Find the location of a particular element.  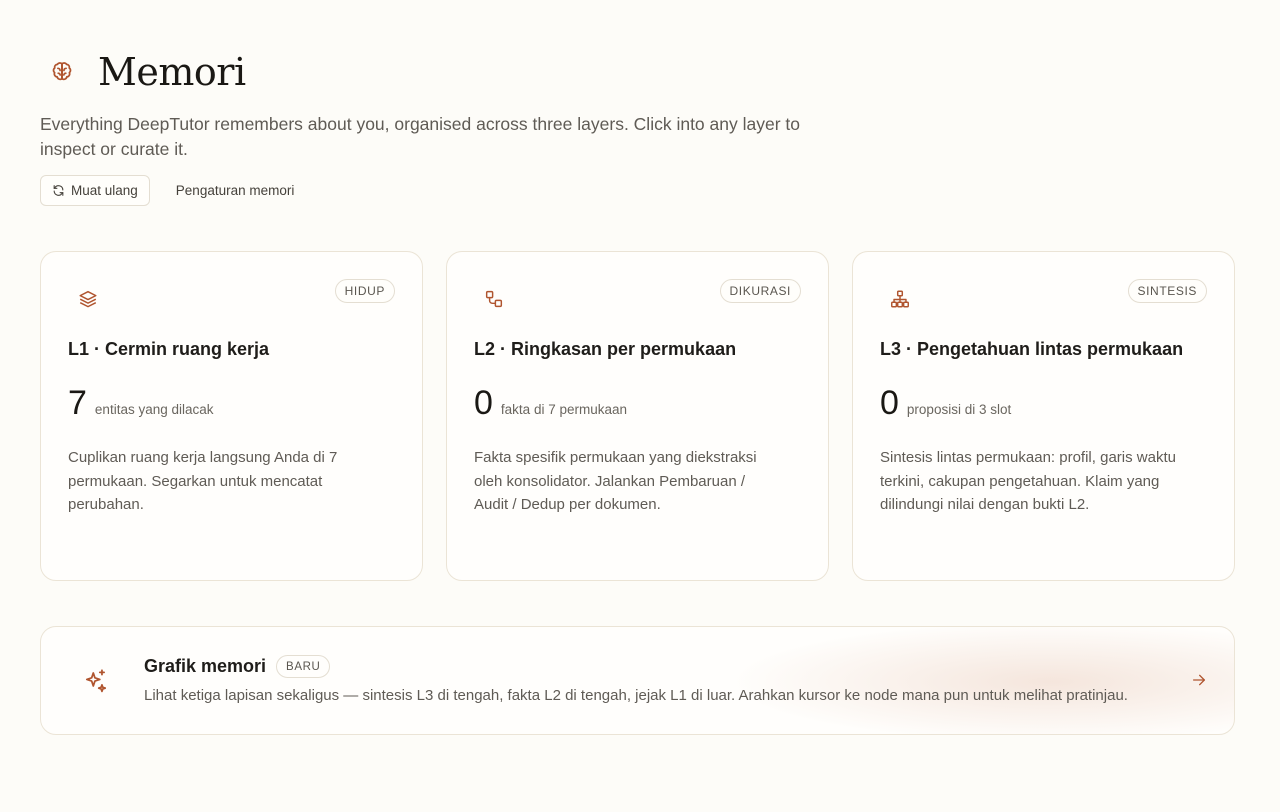

banner-title-row: Grafik memori BARU is located at coordinates (237, 666).